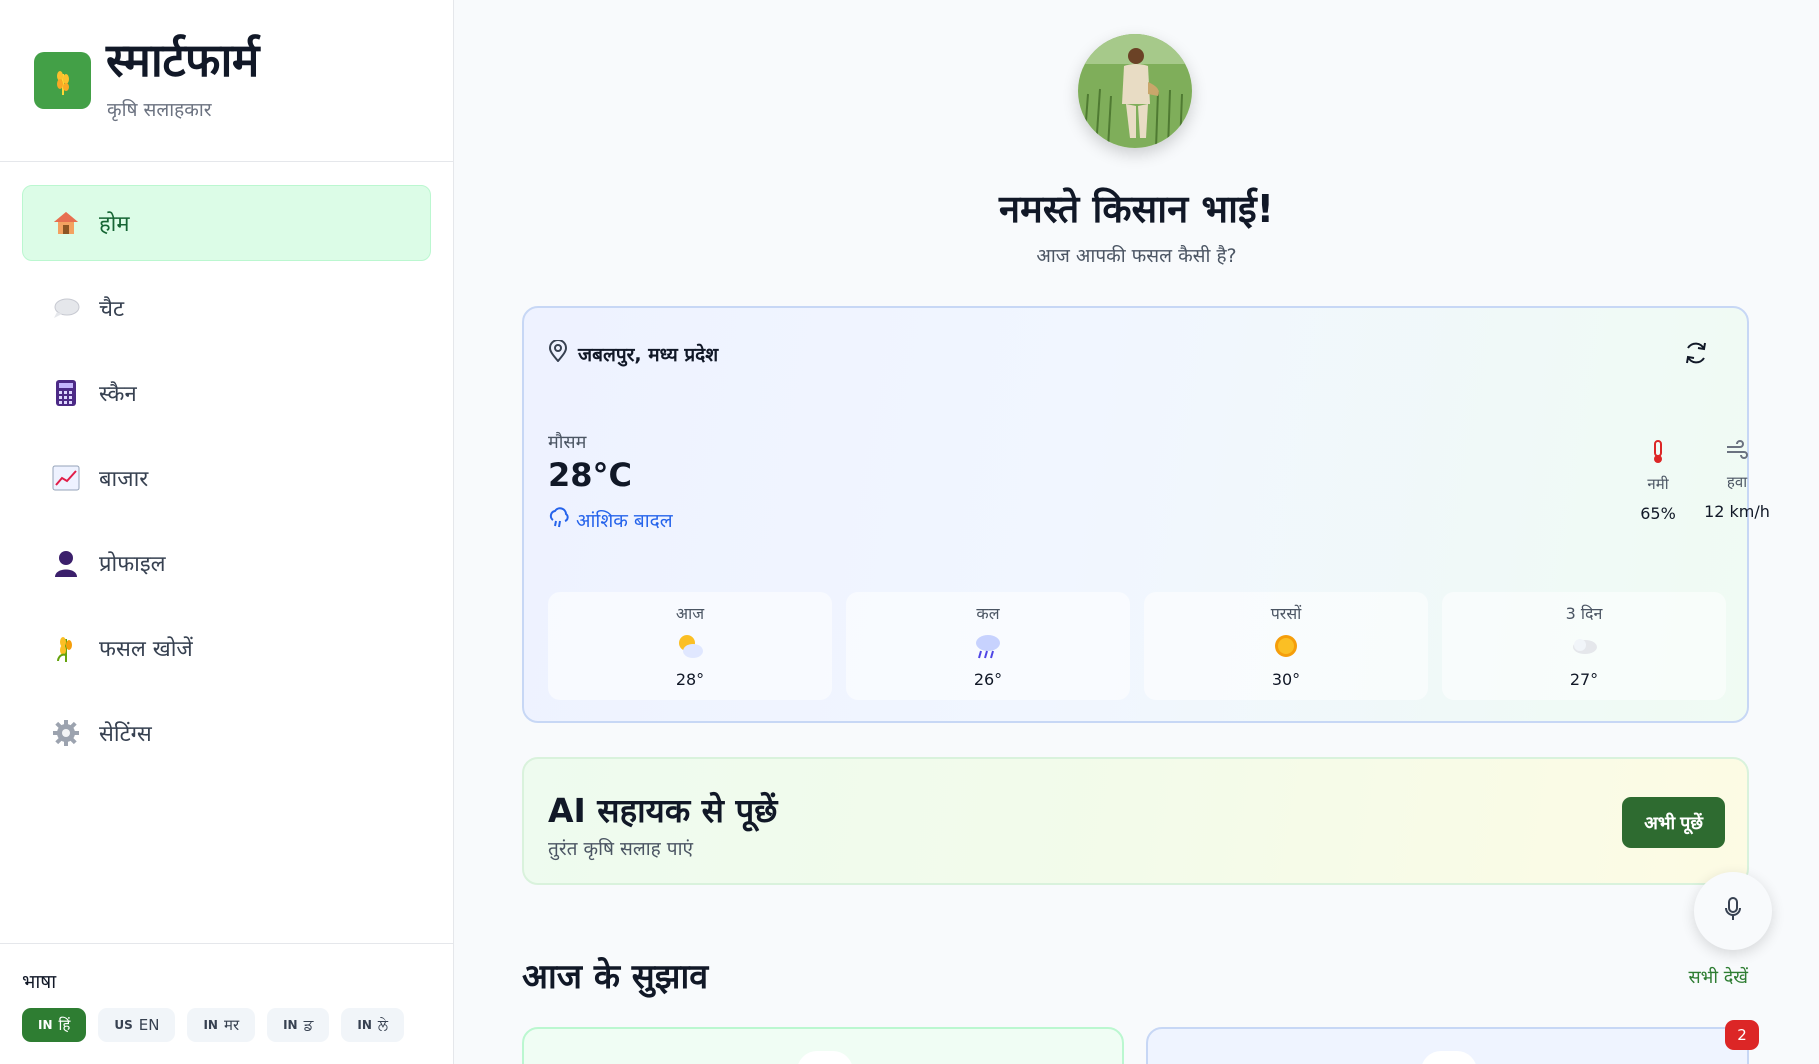 This screenshot has height=1064, width=1819. I want to click on language-option-5: IN ਲੇ, so click(373, 1025).